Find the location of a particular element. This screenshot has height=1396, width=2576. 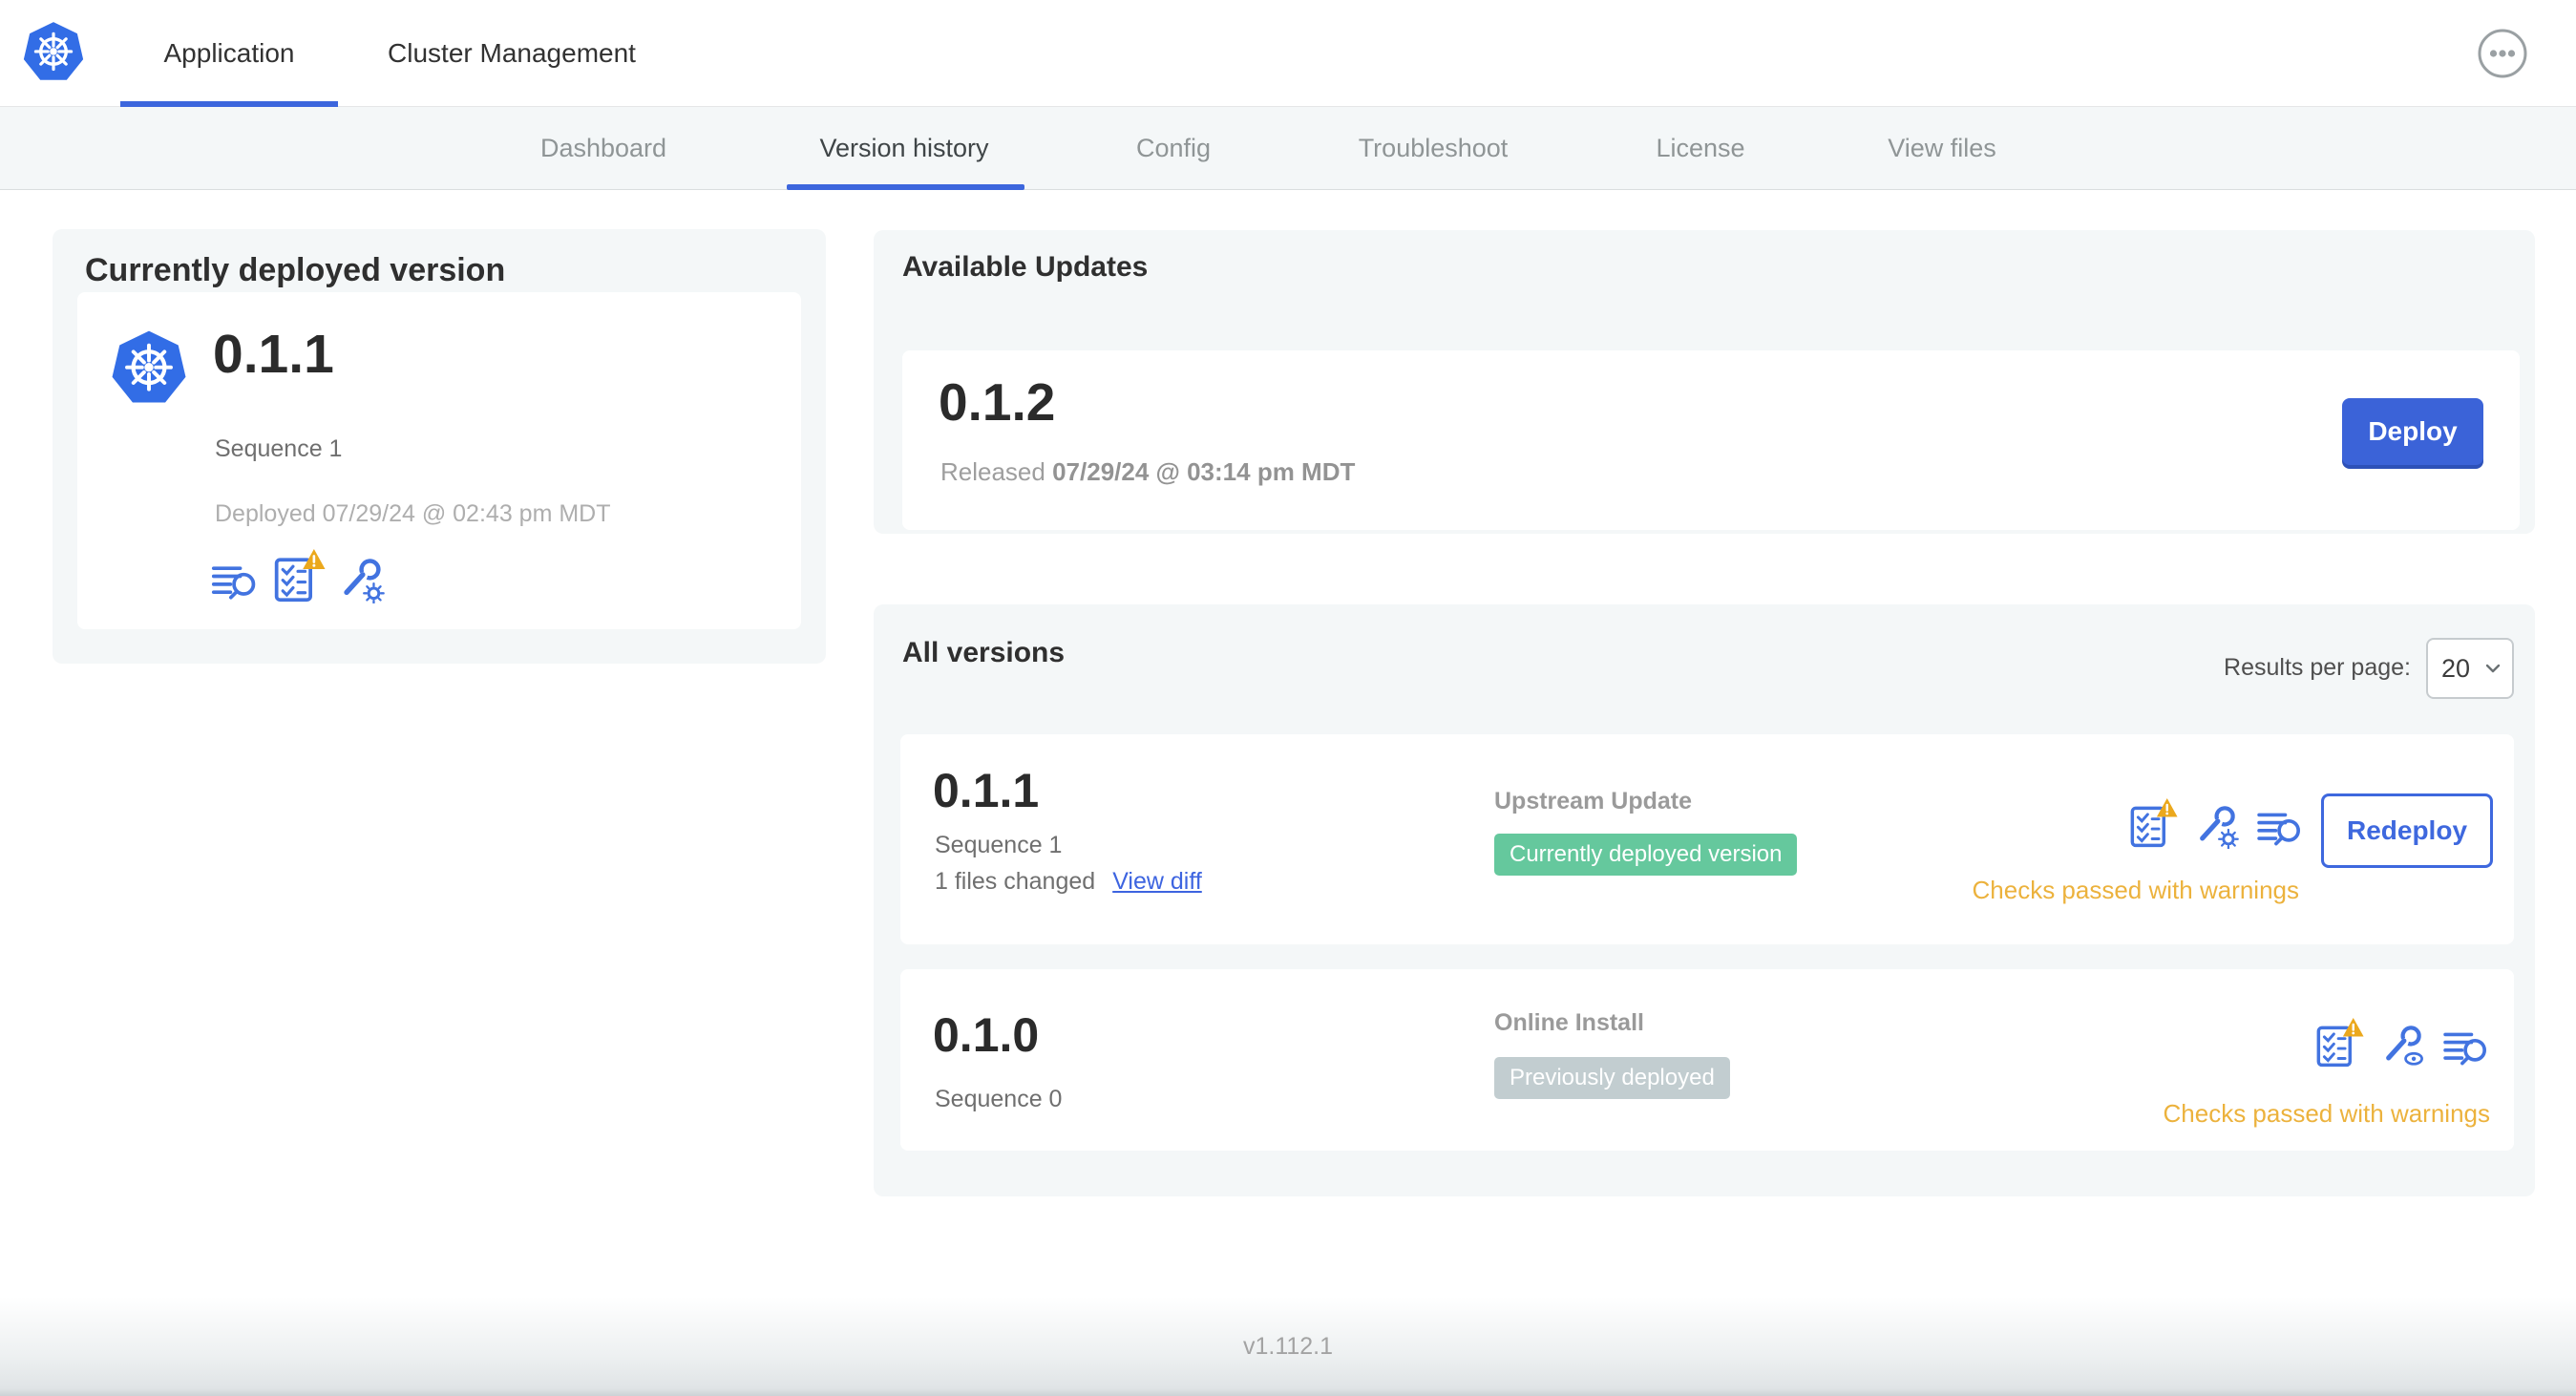

status-badge: Currently deployed version is located at coordinates (1646, 855).